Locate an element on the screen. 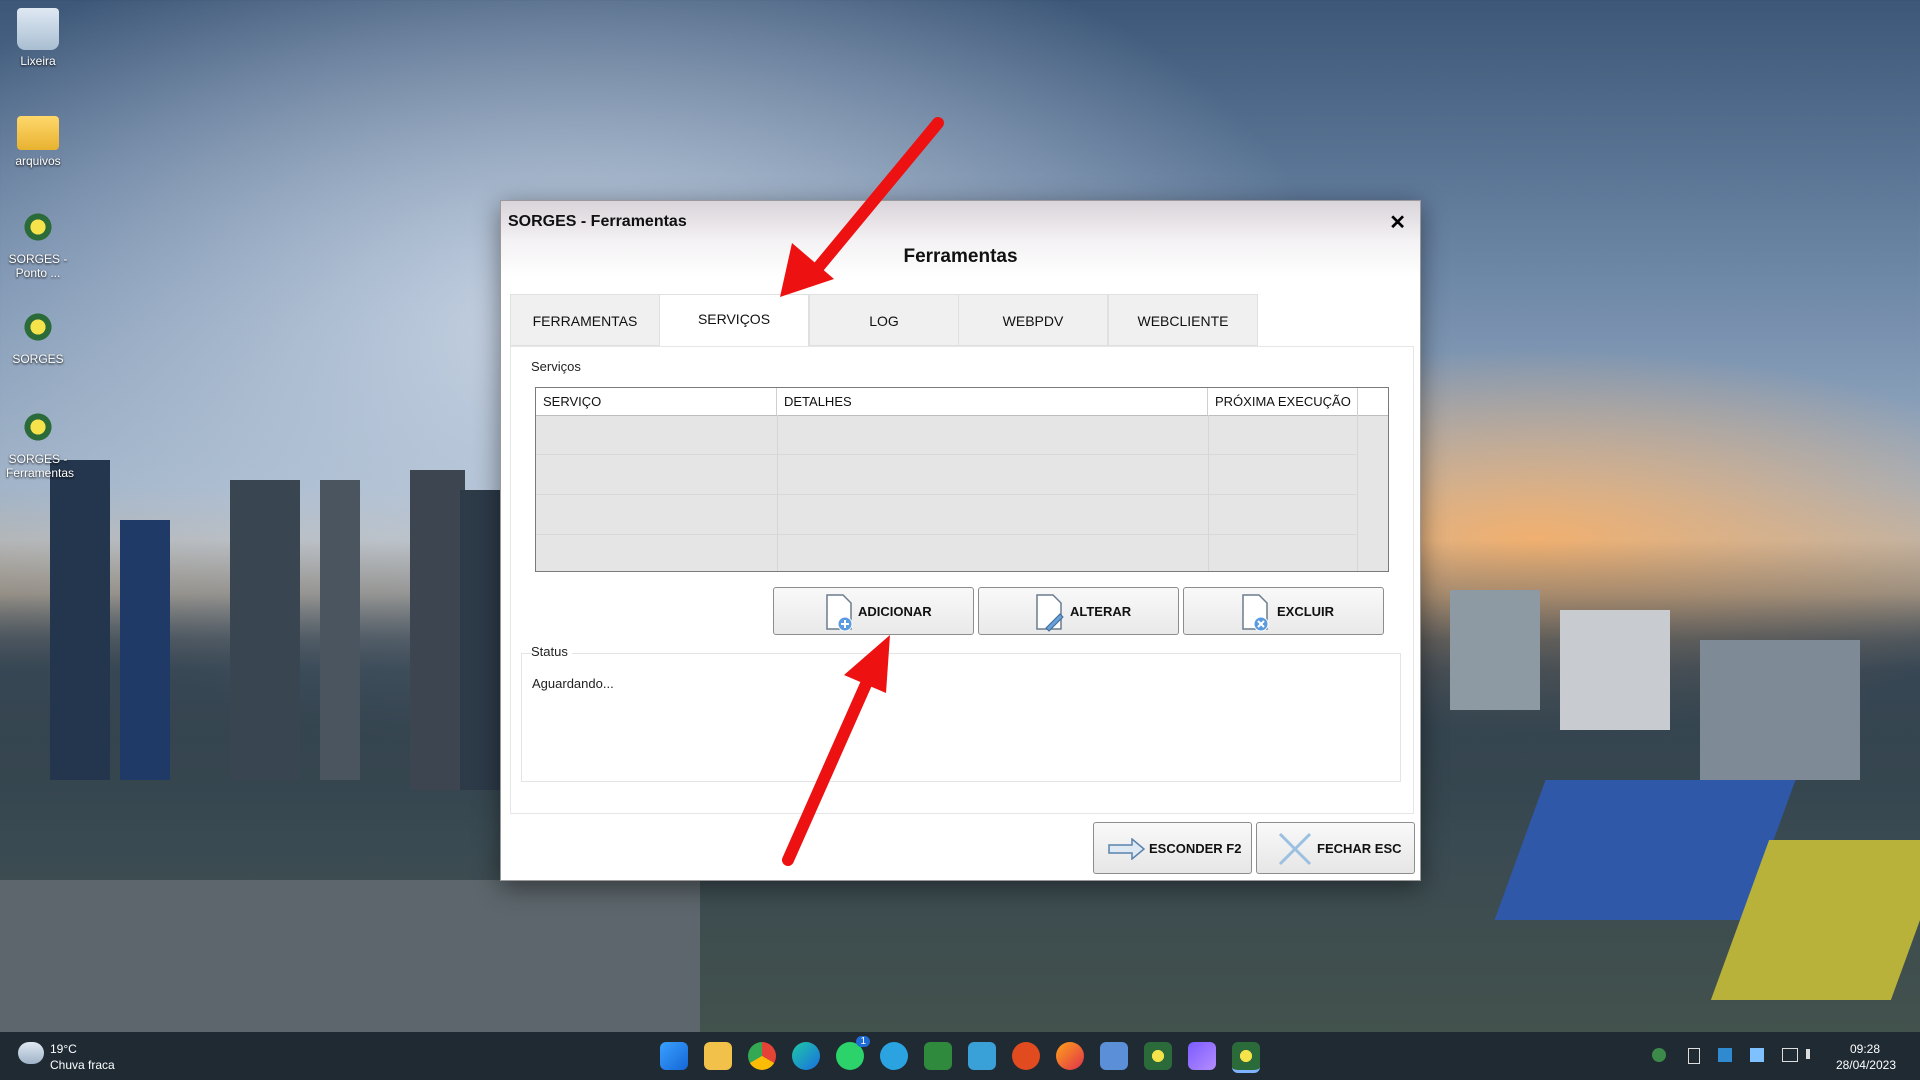 The height and width of the screenshot is (1080, 1920). add-button-label: ADICIONAR is located at coordinates (895, 611).